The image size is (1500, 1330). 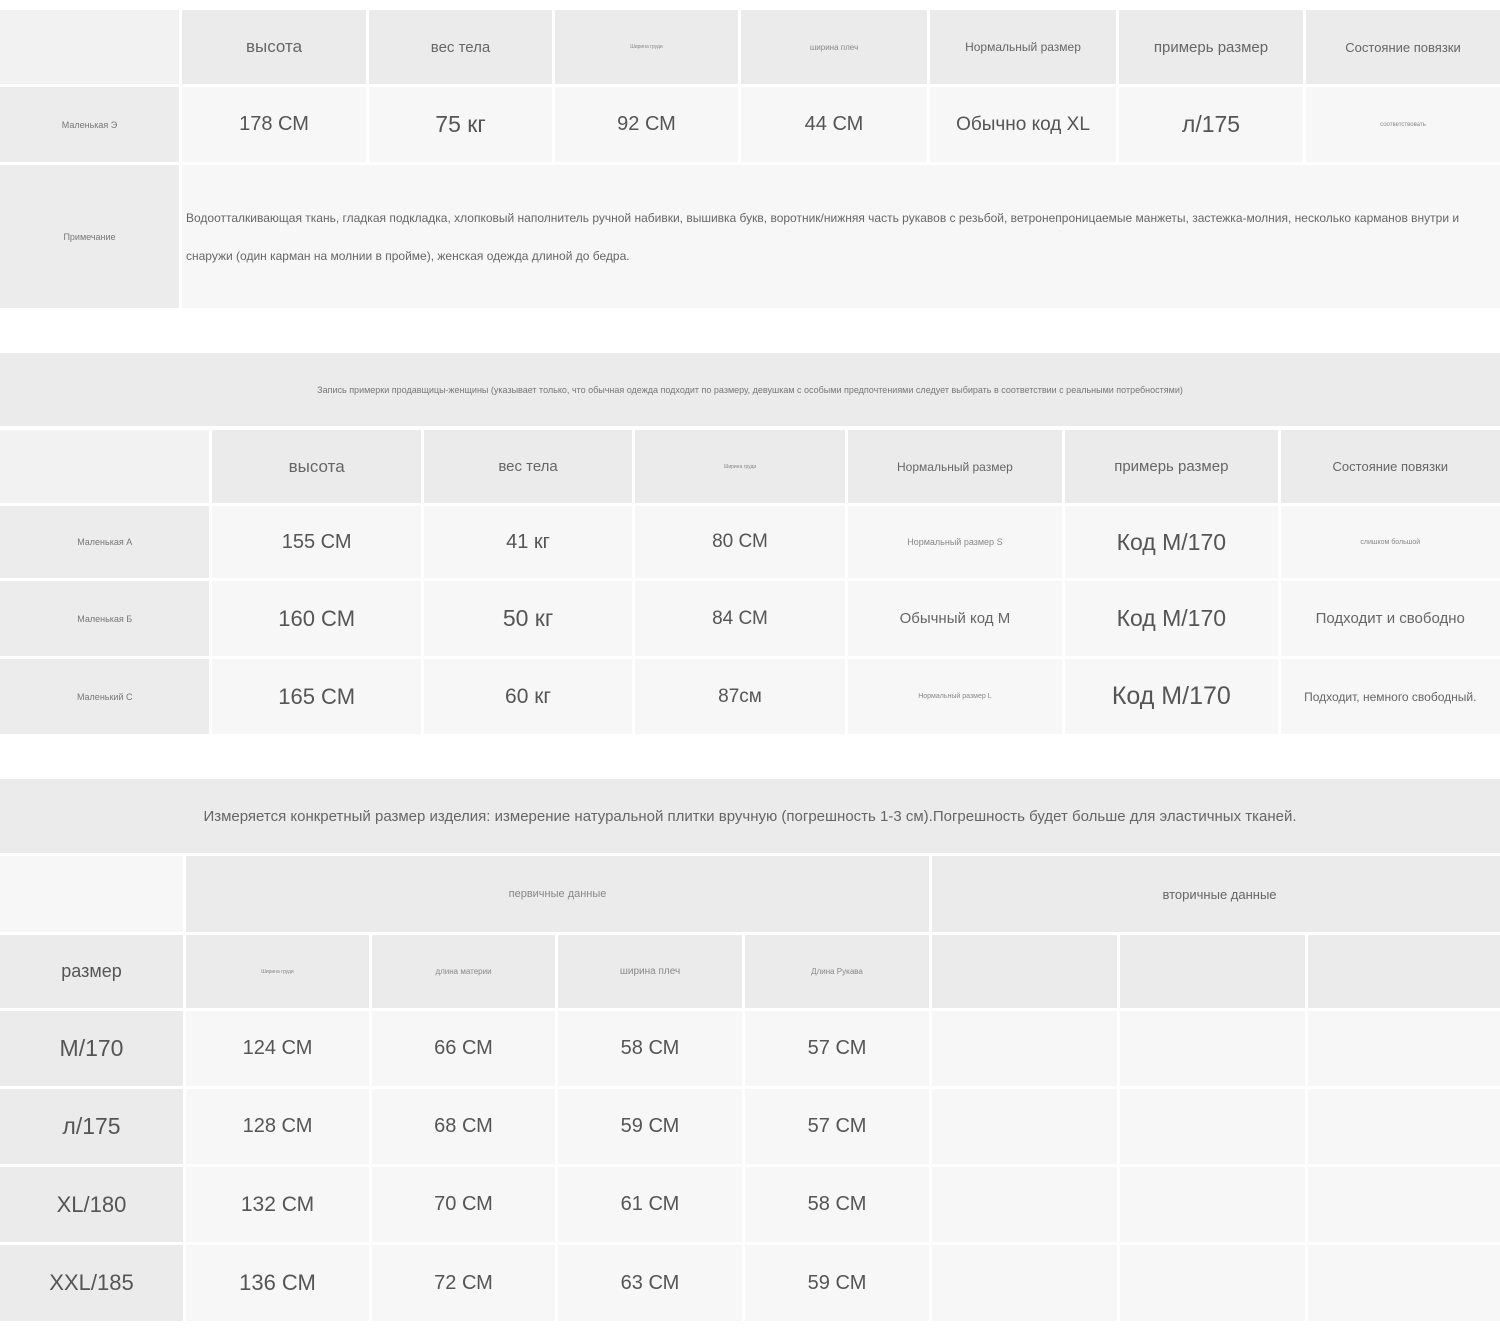 I want to click on cell-sleeve: 58 СМ, so click(x=837, y=1204).